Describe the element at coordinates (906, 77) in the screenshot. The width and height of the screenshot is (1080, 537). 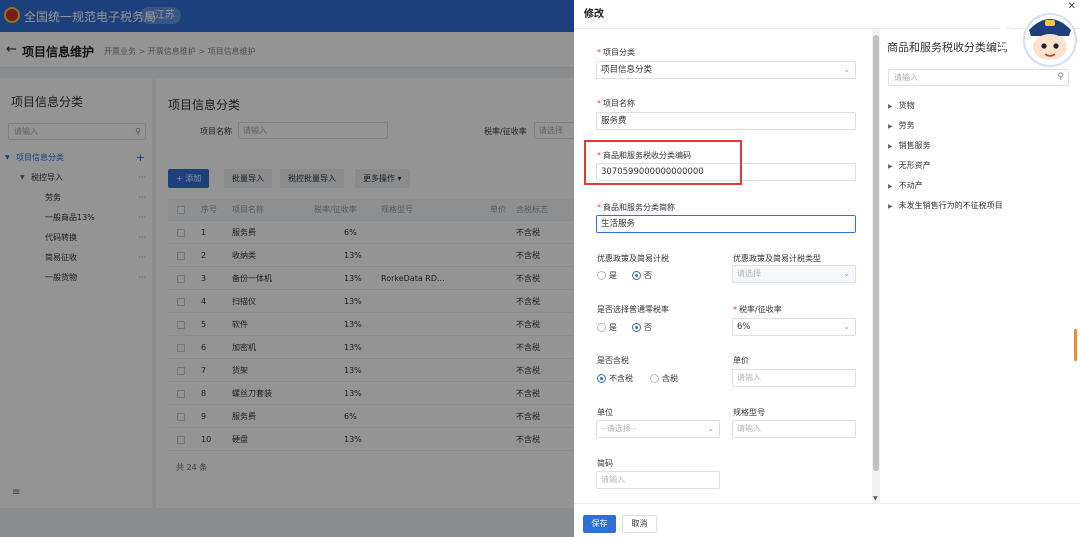
I see `tax-tree-search-placeholder: 请输入` at that location.